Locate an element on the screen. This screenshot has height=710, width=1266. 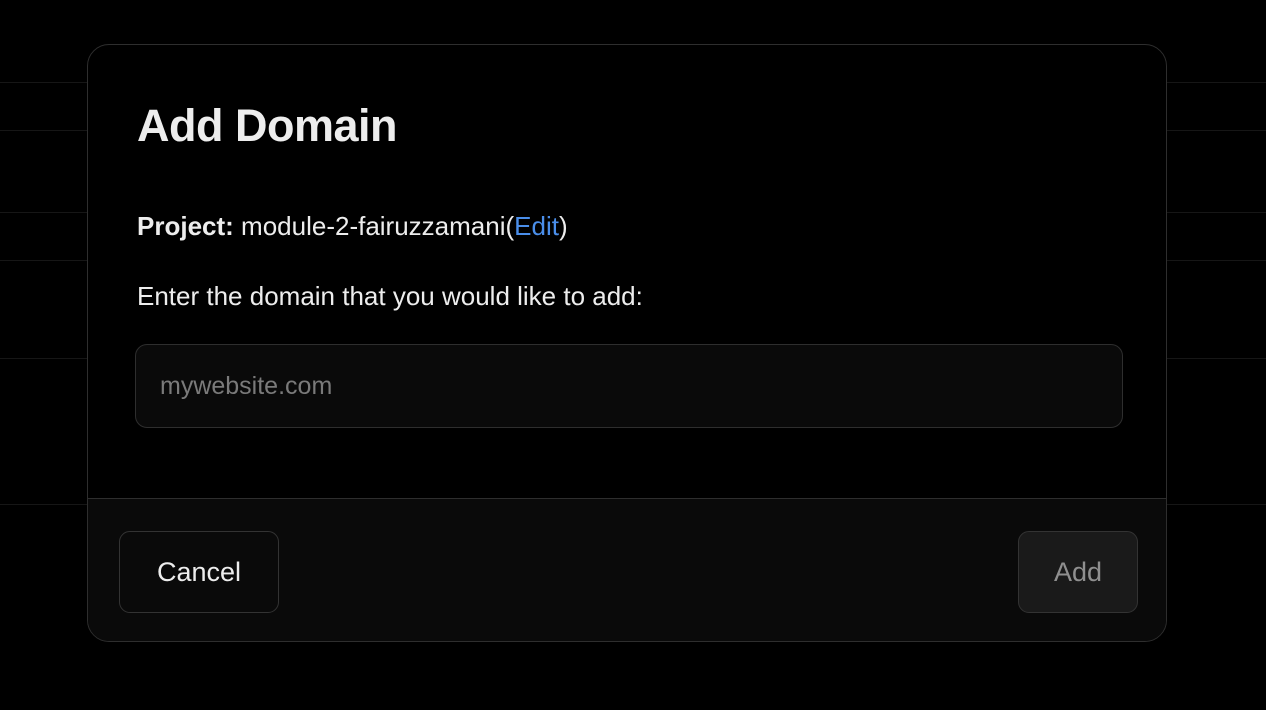
domain-input is located at coordinates (629, 386).